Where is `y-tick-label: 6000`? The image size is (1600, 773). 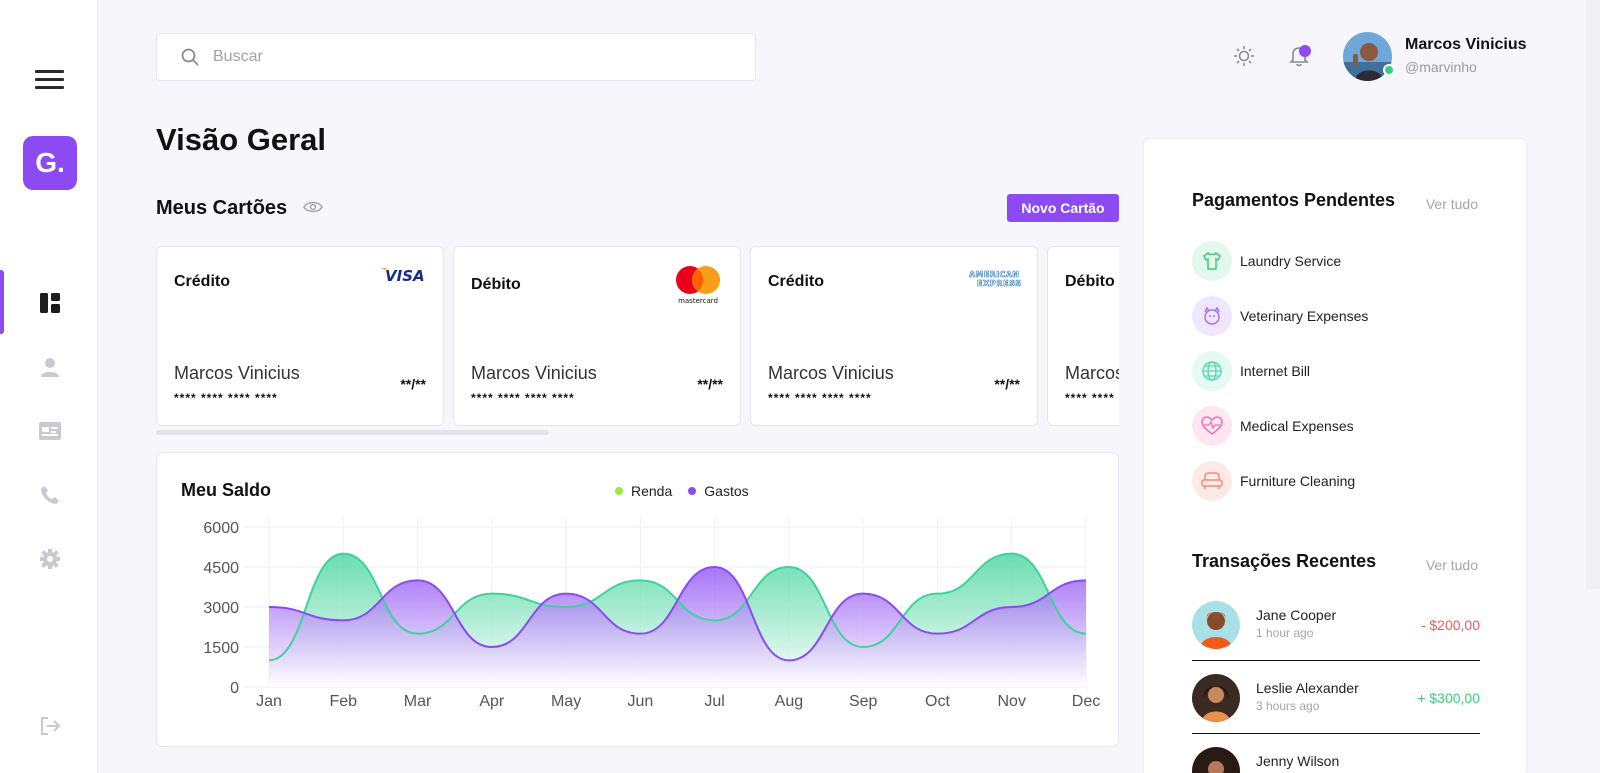 y-tick-label: 6000 is located at coordinates (221, 528).